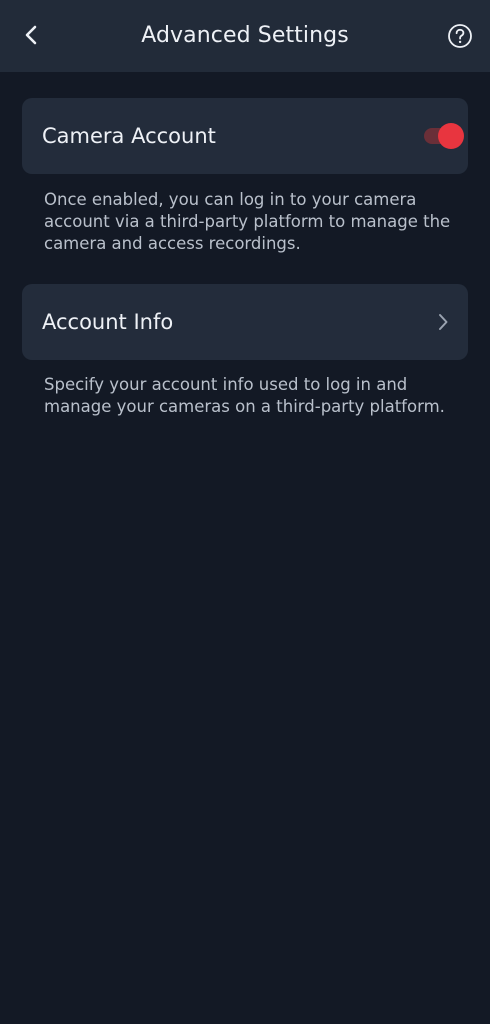  What do you see at coordinates (129, 136) in the screenshot?
I see `camera-account-label: Camera Account` at bounding box center [129, 136].